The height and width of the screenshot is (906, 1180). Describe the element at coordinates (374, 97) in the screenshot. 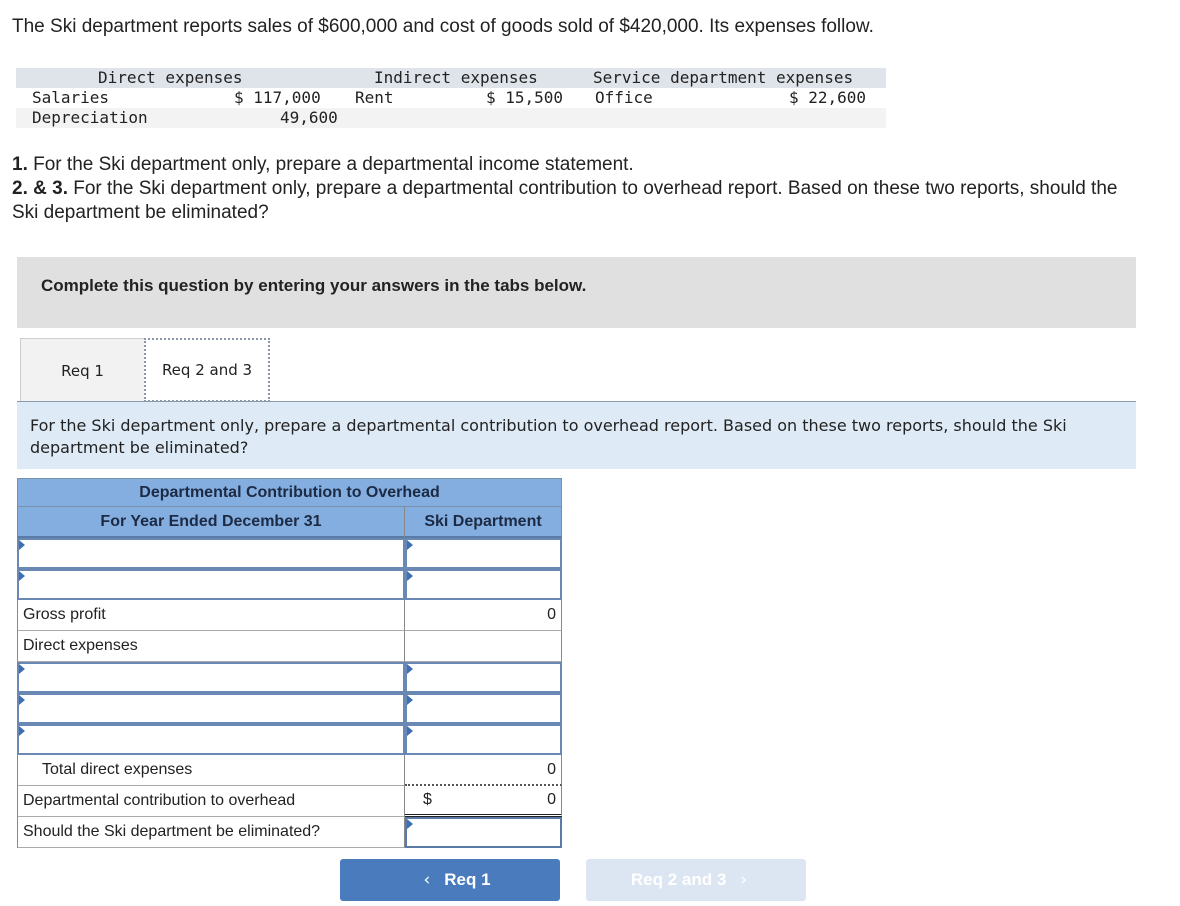

I see `indirect-label: Rent` at that location.